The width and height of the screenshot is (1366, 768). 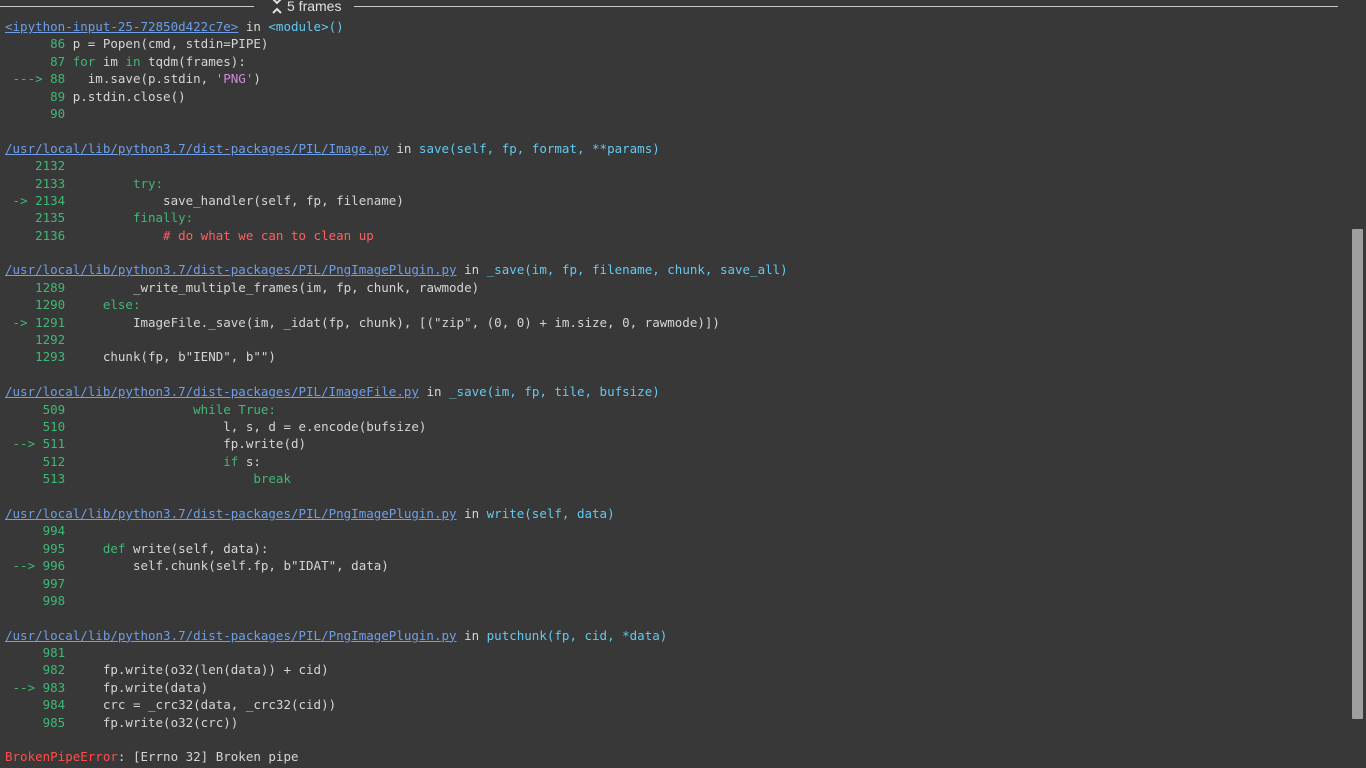 I want to click on code-token: im.save(p.stdin,, so click(x=144, y=79).